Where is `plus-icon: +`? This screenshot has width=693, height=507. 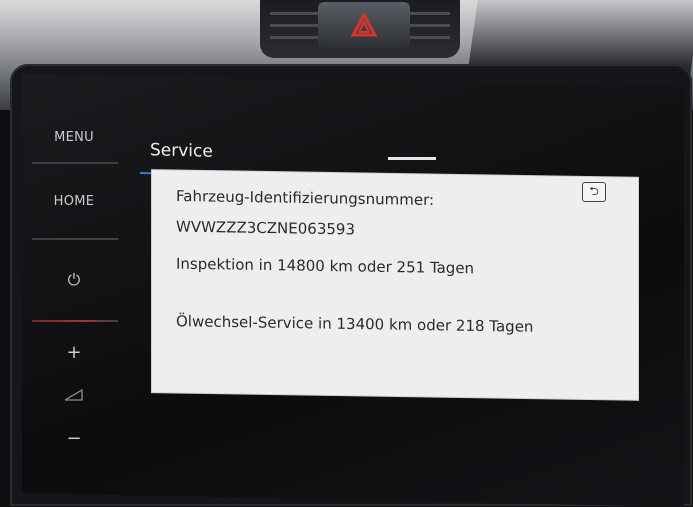 plus-icon: + is located at coordinates (74, 352).